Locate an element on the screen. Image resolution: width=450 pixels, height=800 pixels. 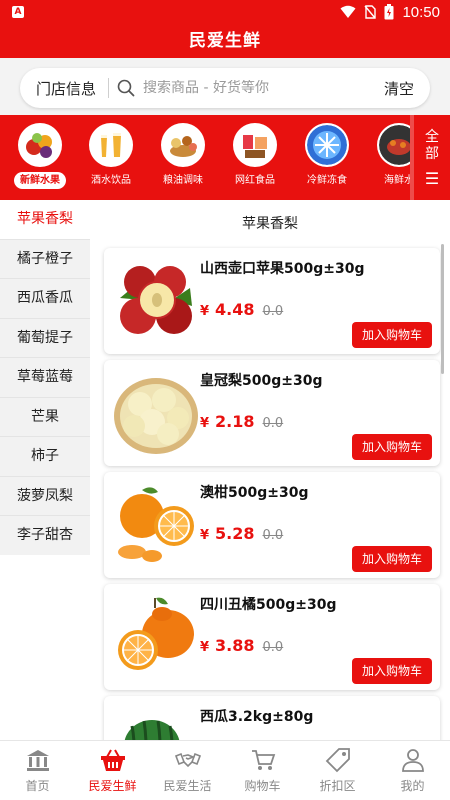
sidebar-item-orange: 橘子橙子 is located at coordinates (45, 259).